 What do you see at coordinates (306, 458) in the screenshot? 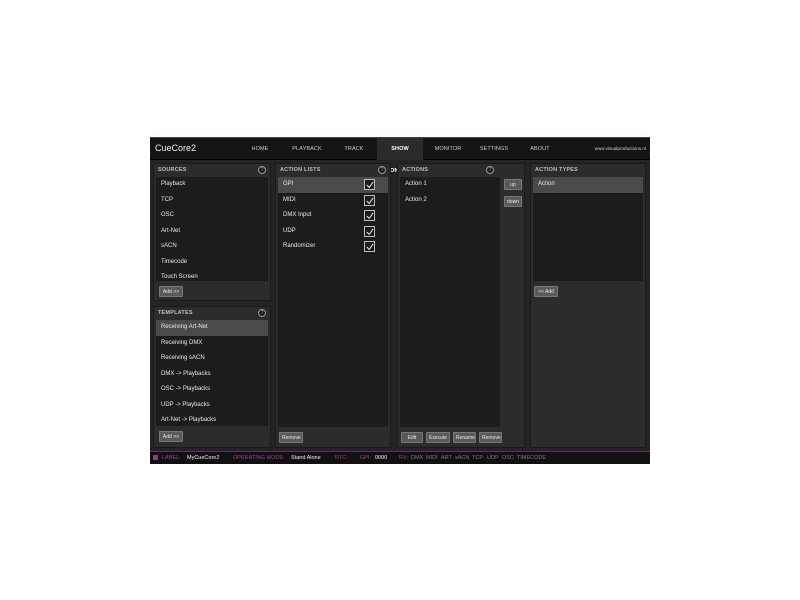
I see `operating-mode-value: Stand Alone` at bounding box center [306, 458].